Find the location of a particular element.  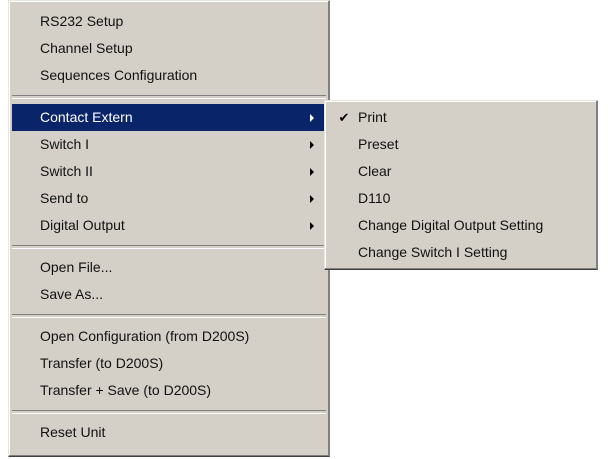

menu-item-sequences-configuration: Sequences Configuration is located at coordinates (169, 75).